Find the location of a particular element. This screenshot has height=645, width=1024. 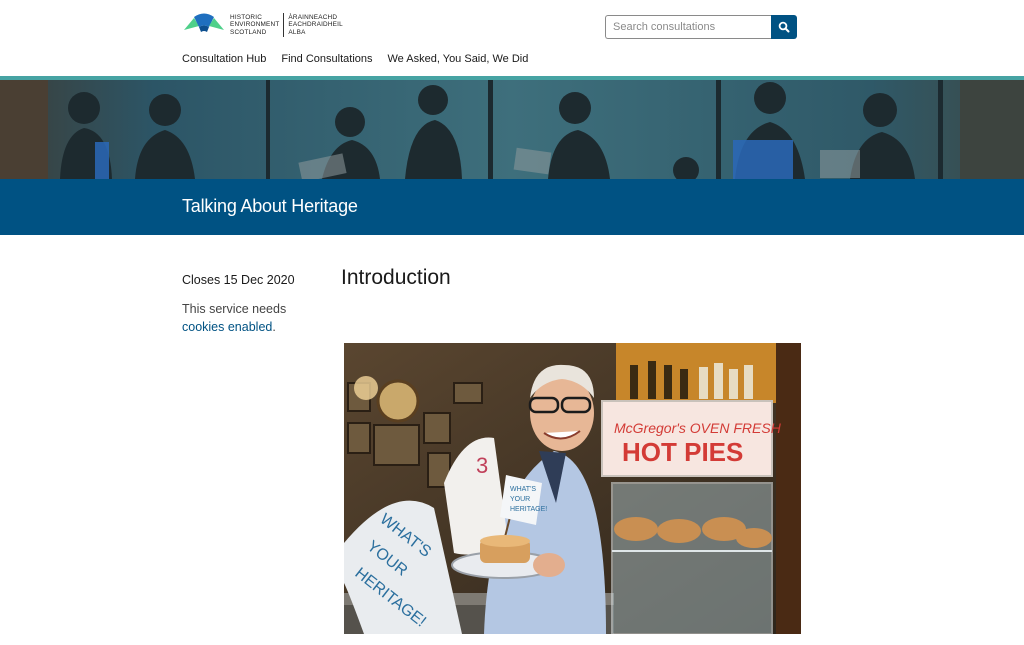

logo-text-gaelic: ÀRAINNEACHD EACHDRAIDHEIL ALBA is located at coordinates (315, 24).